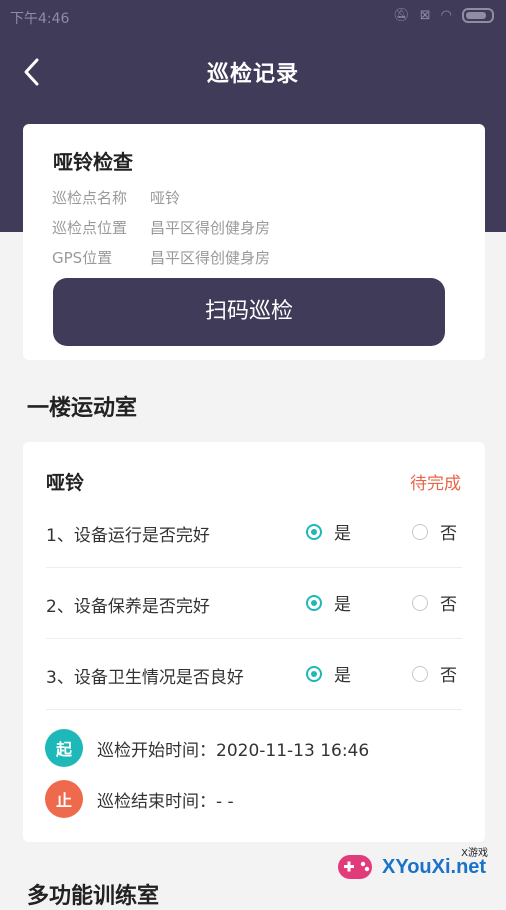 This screenshot has height=910, width=506. Describe the element at coordinates (145, 678) in the screenshot. I see `question-text: 3、设备卫生情况是否良好` at that location.